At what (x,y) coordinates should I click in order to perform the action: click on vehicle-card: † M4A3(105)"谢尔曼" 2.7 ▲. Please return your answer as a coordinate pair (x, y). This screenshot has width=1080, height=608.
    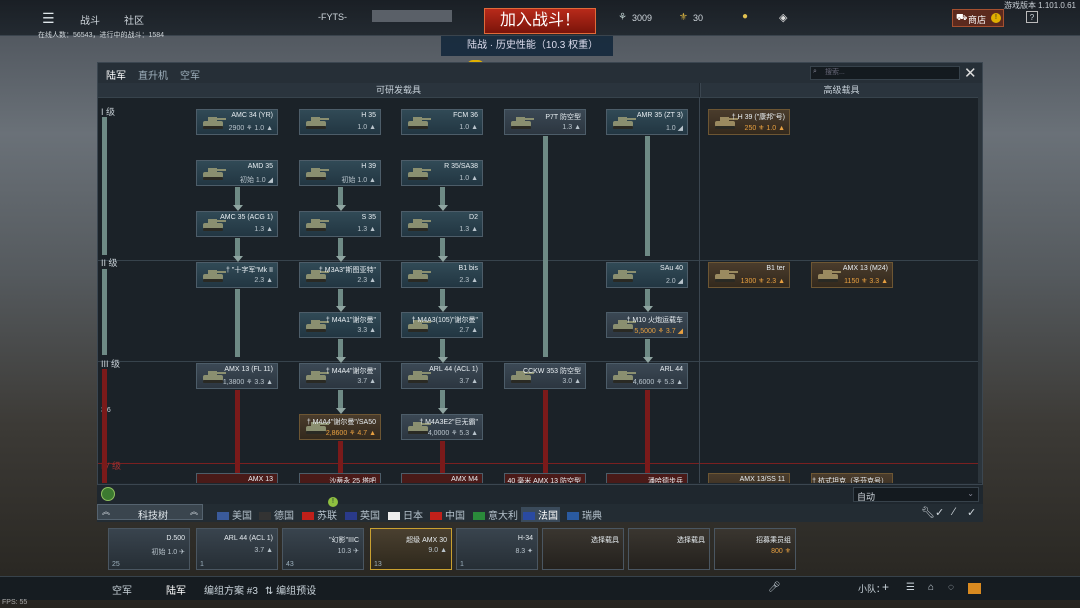
    Looking at the image, I should click on (442, 325).